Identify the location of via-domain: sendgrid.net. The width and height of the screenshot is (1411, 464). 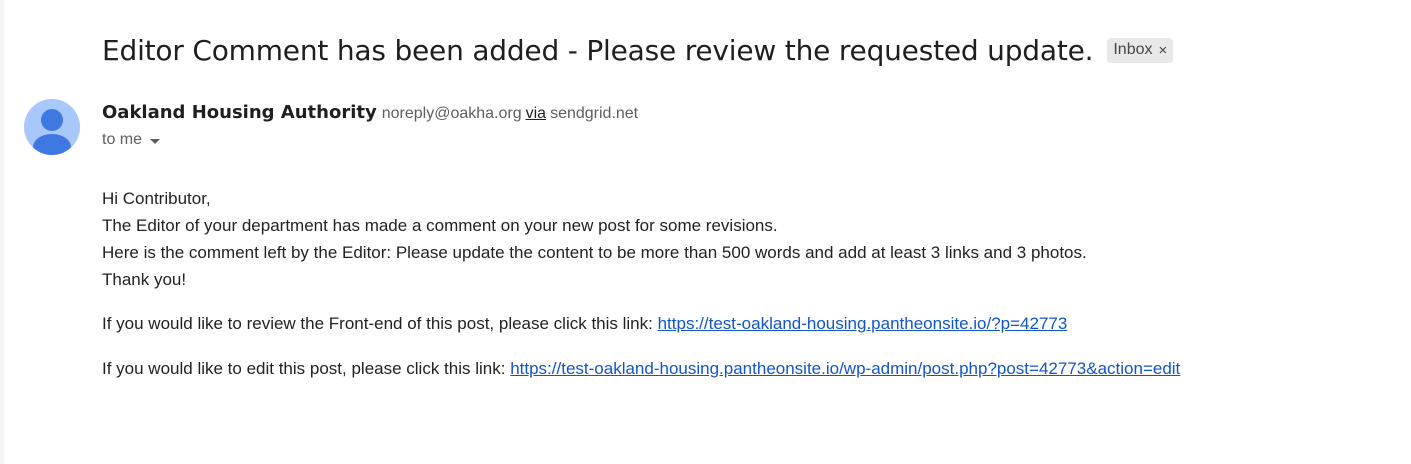
(594, 113).